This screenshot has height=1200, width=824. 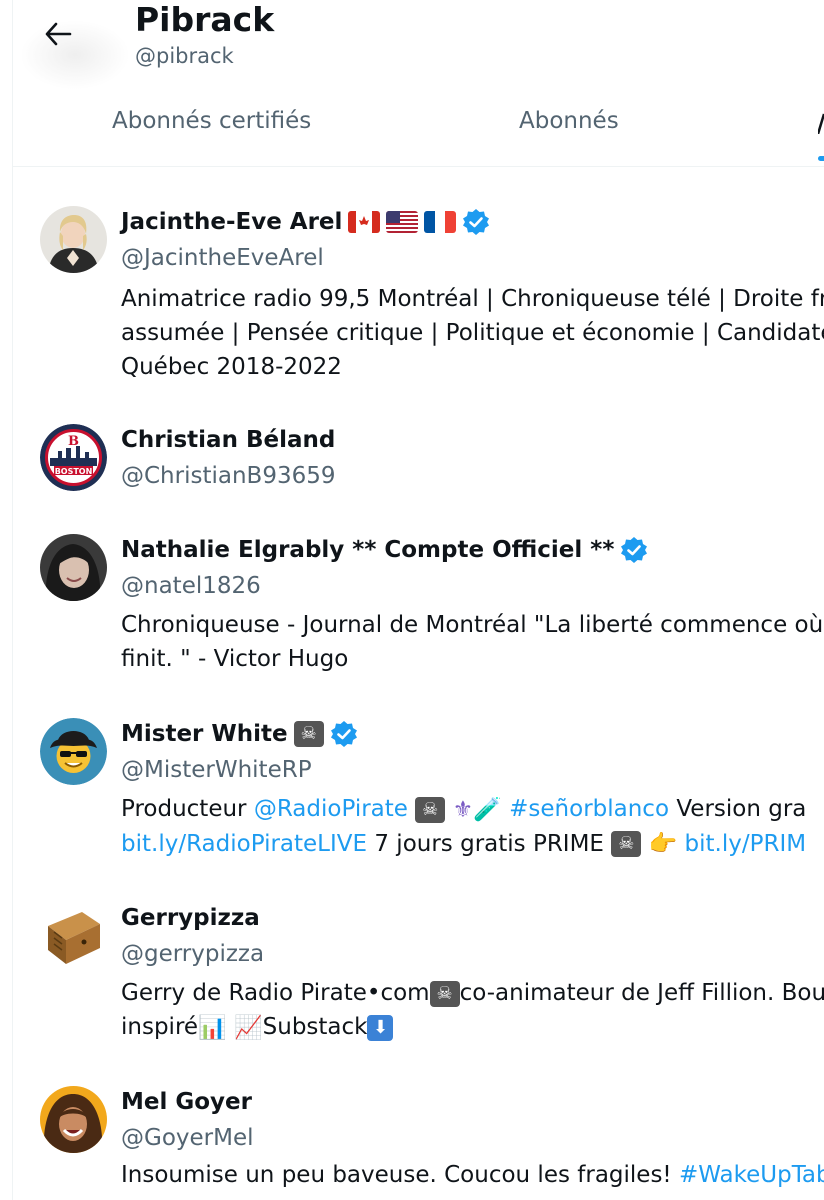 I want to click on user-handle: @JacintheEveArel, so click(x=222, y=258).